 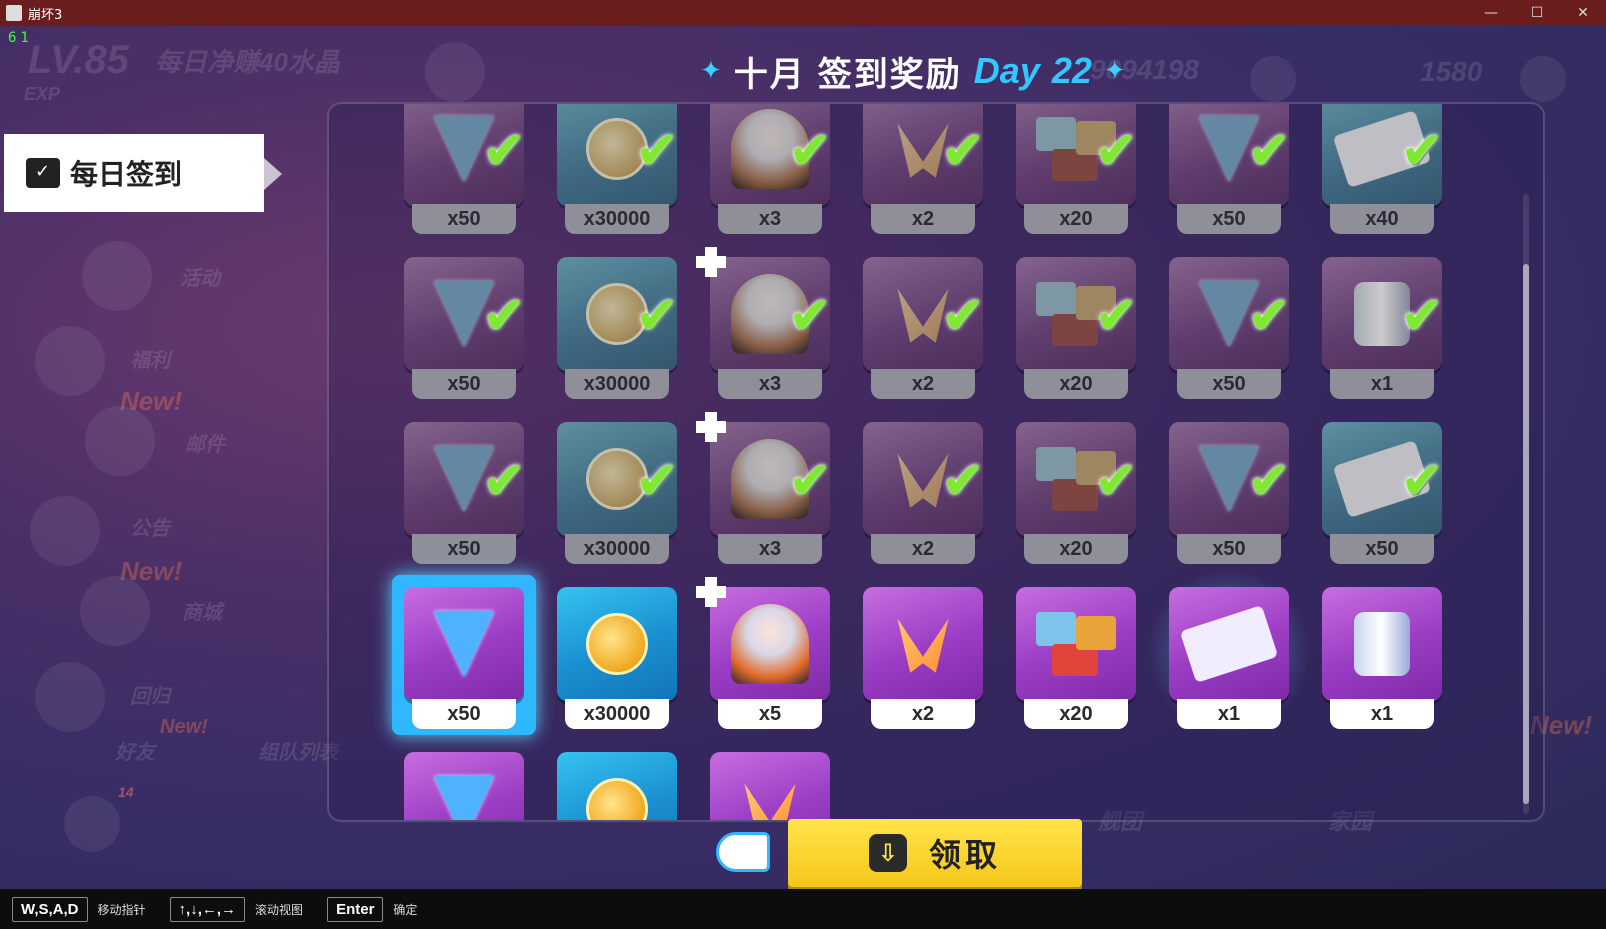 What do you see at coordinates (117, 276) in the screenshot?
I see `activity-icon` at bounding box center [117, 276].